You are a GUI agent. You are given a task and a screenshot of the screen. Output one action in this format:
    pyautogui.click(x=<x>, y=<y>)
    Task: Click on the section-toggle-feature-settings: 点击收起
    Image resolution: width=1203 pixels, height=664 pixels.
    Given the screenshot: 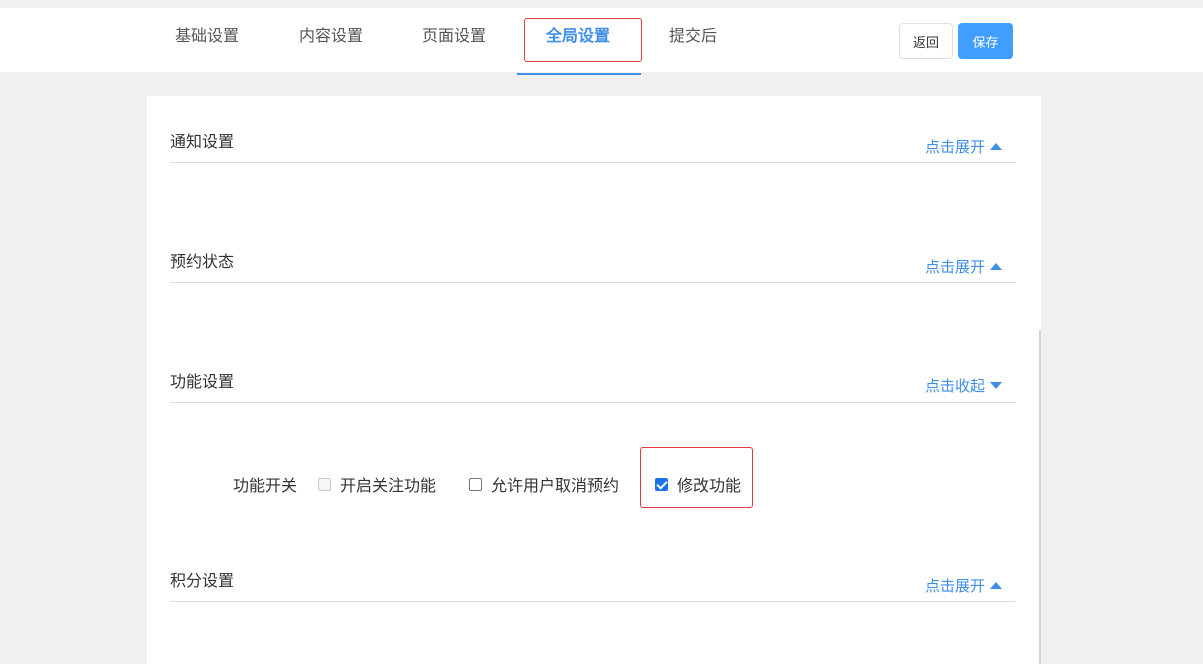 What is the action you would take?
    pyautogui.click(x=963, y=385)
    